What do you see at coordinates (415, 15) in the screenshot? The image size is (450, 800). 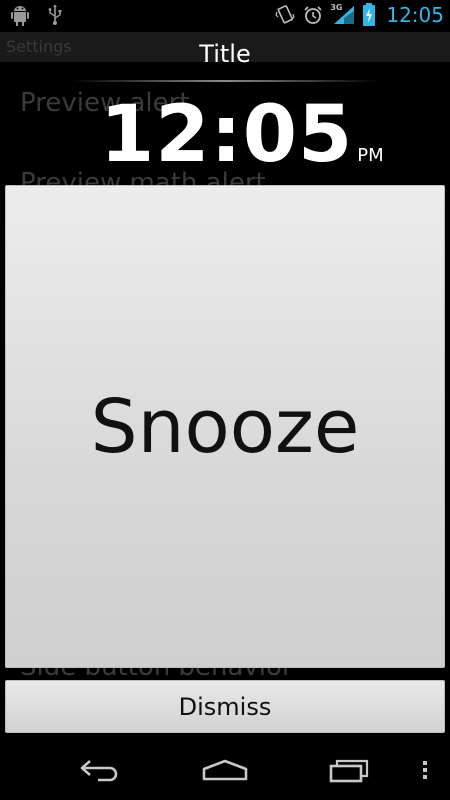 I see `status-time: 12:05` at bounding box center [415, 15].